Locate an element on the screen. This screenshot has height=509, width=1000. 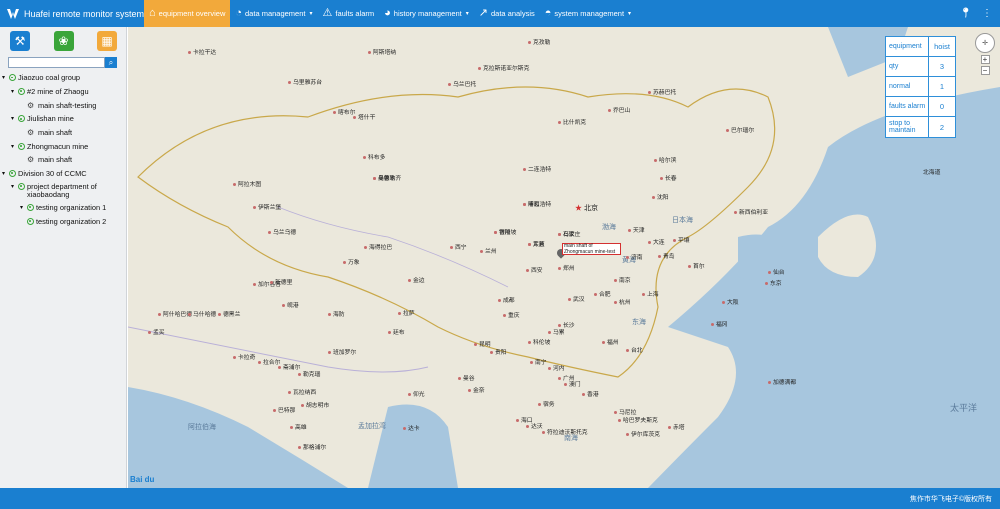
city-label: 香港 is located at coordinates (590, 393).